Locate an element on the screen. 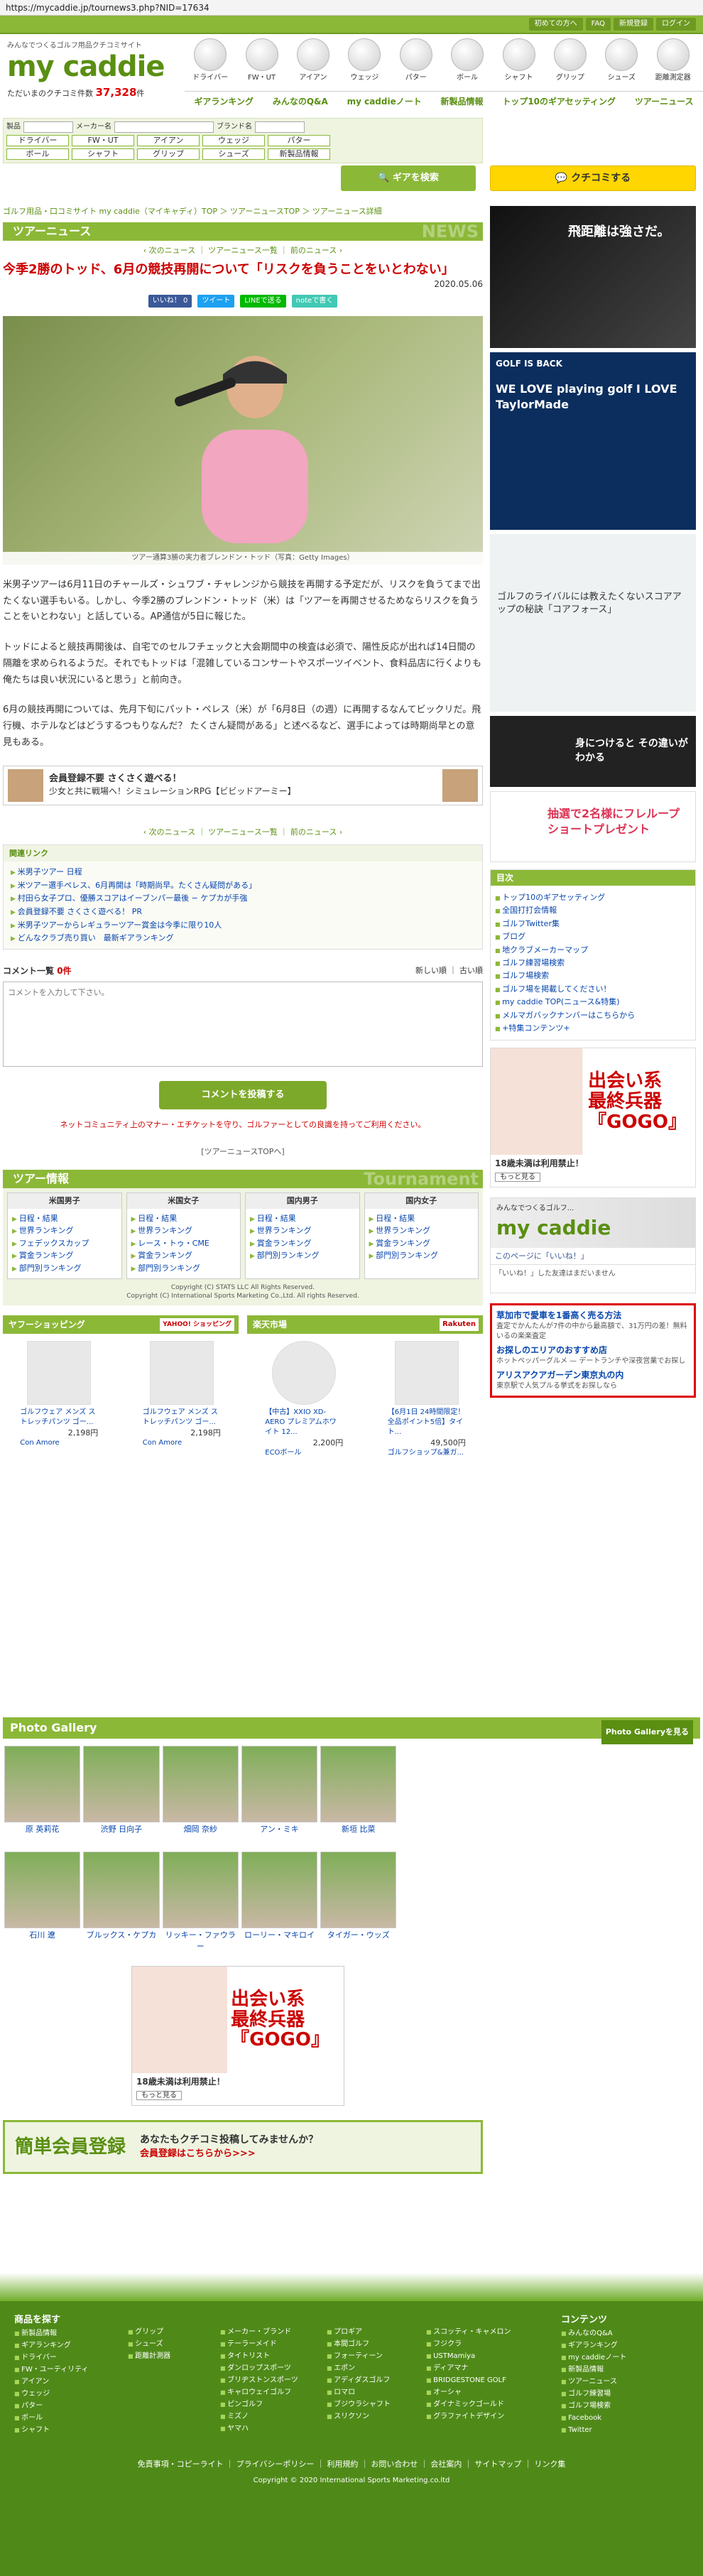  related-link: 米ツアー選手ペレス、6月再開は「時期尚早。たくさん疑問がある」 is located at coordinates (243, 885).